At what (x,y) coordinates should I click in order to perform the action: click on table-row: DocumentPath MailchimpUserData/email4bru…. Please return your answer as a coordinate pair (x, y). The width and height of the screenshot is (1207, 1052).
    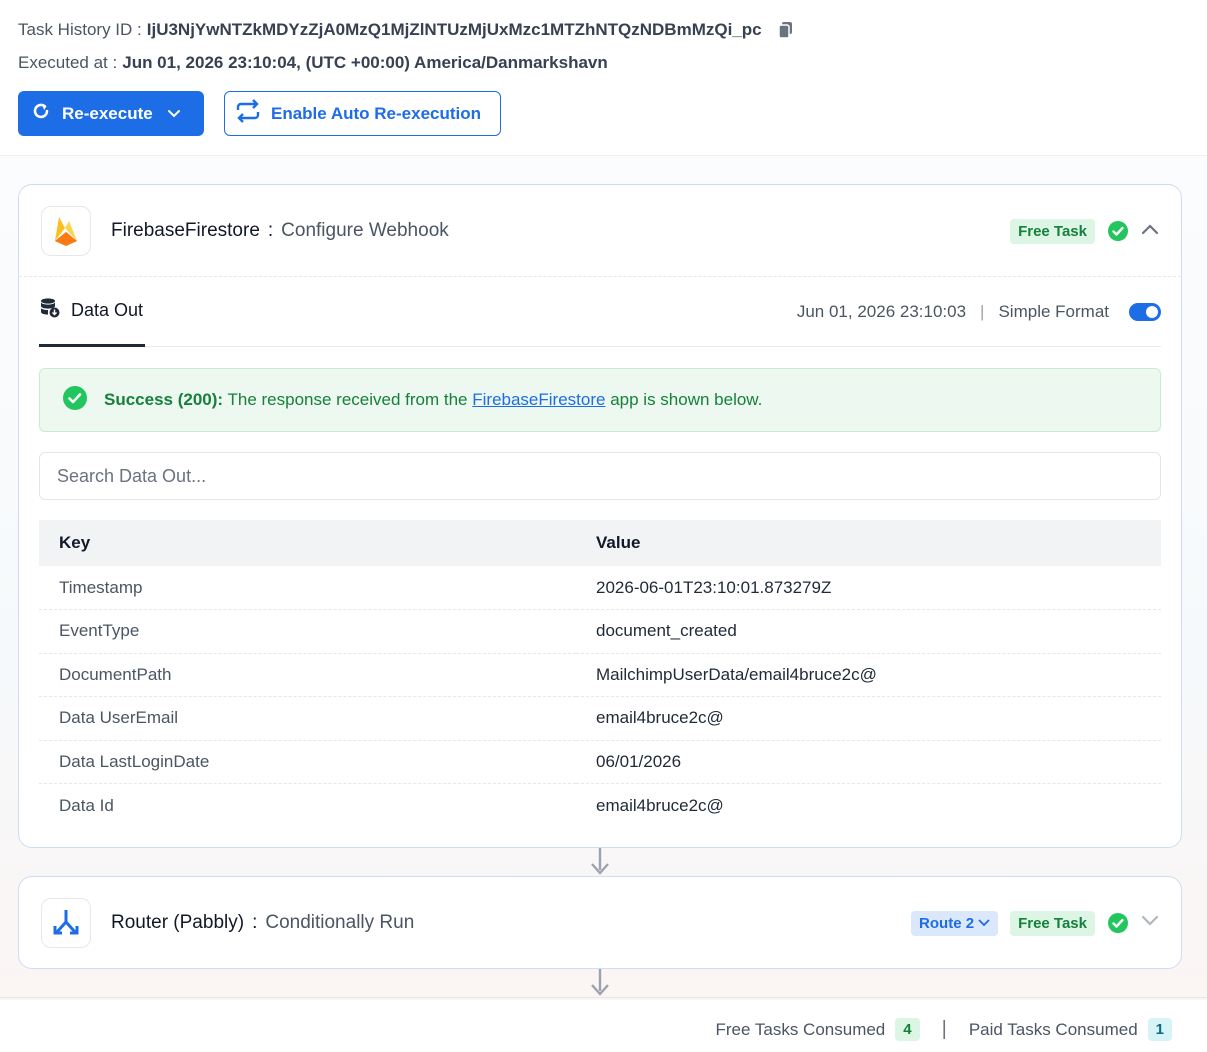
    Looking at the image, I should click on (600, 675).